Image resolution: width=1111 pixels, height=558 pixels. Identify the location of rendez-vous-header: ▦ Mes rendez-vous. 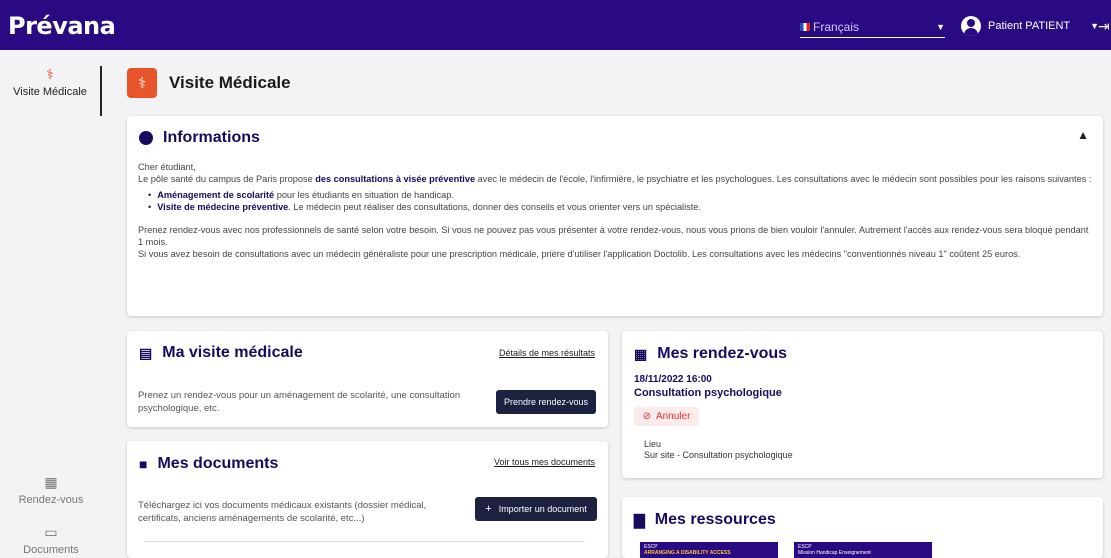
(710, 354).